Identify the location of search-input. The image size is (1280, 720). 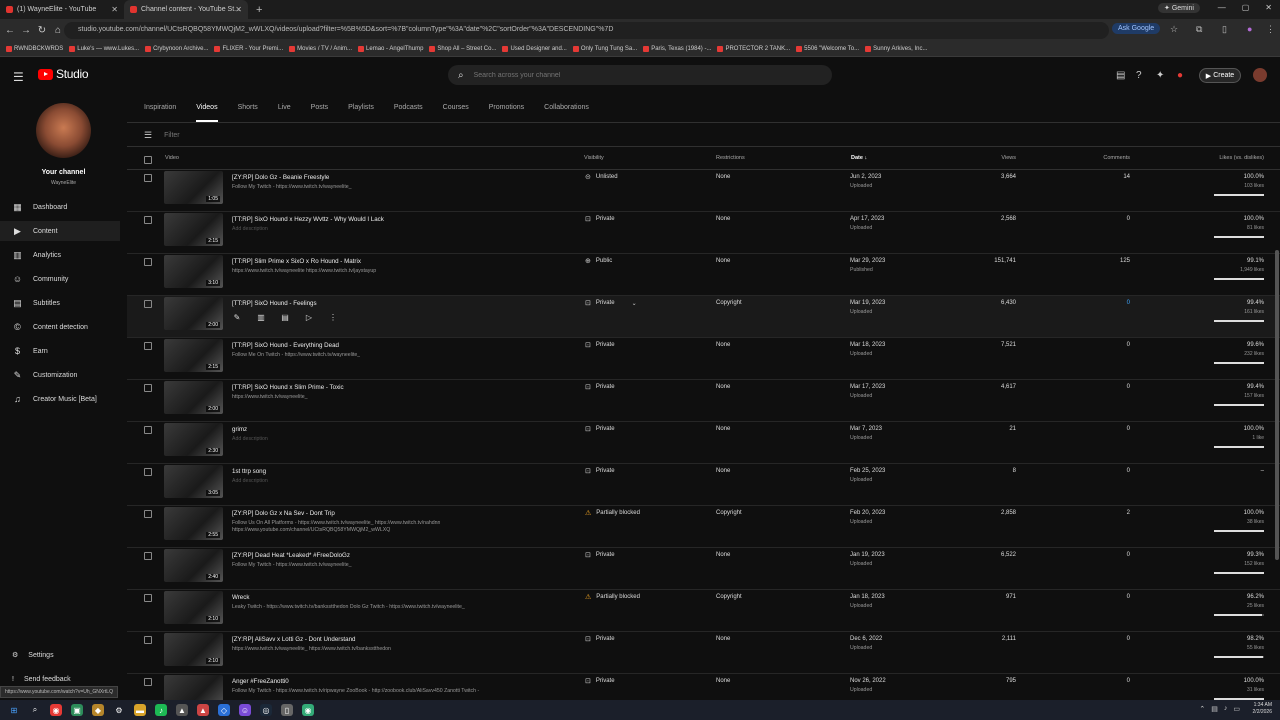
(623, 75).